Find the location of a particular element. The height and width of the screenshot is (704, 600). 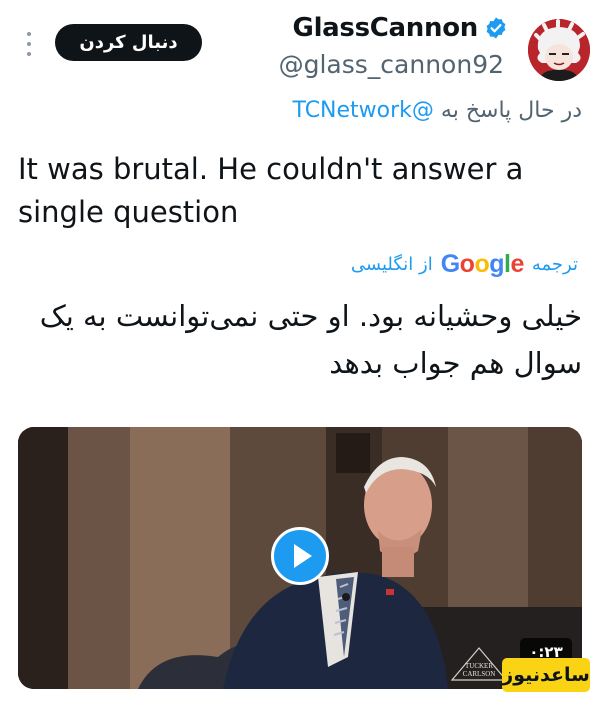

display-name: GlassCannon is located at coordinates (386, 28).